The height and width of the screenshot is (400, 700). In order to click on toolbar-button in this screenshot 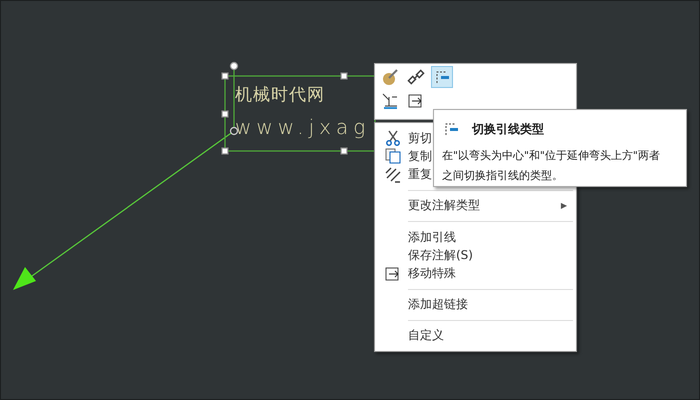, I will do `click(442, 77)`.